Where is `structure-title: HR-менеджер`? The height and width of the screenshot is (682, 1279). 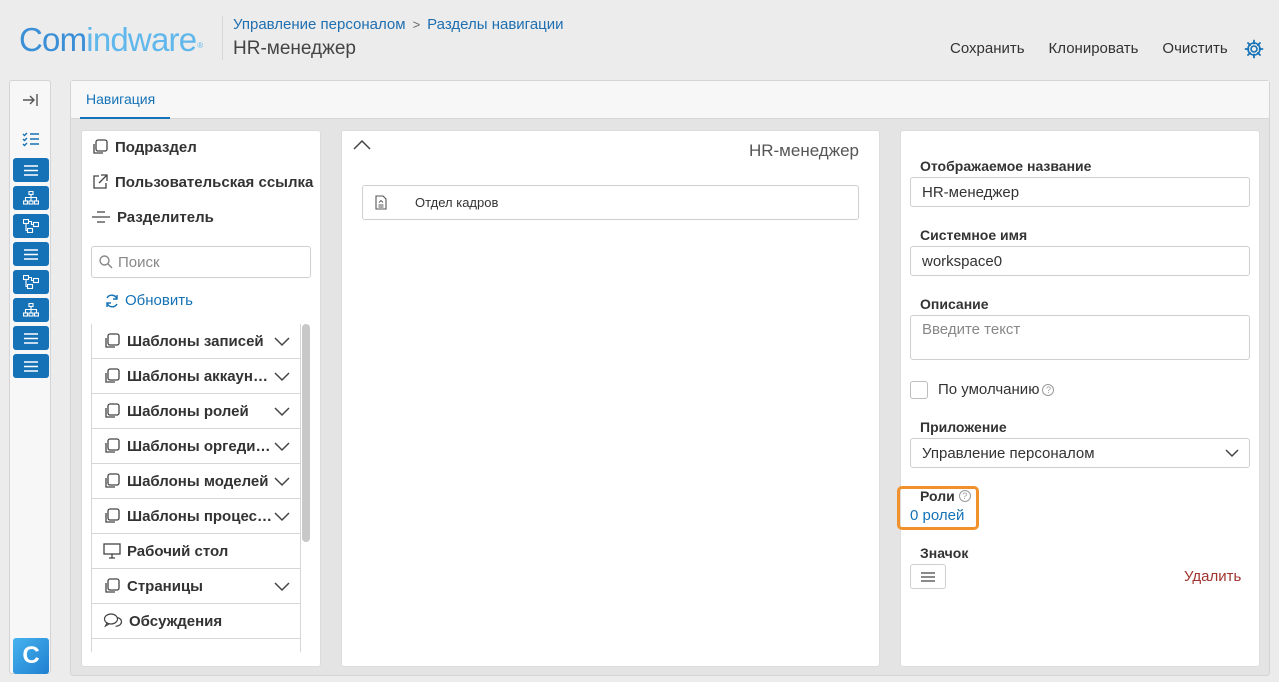 structure-title: HR-менеджер is located at coordinates (803, 150).